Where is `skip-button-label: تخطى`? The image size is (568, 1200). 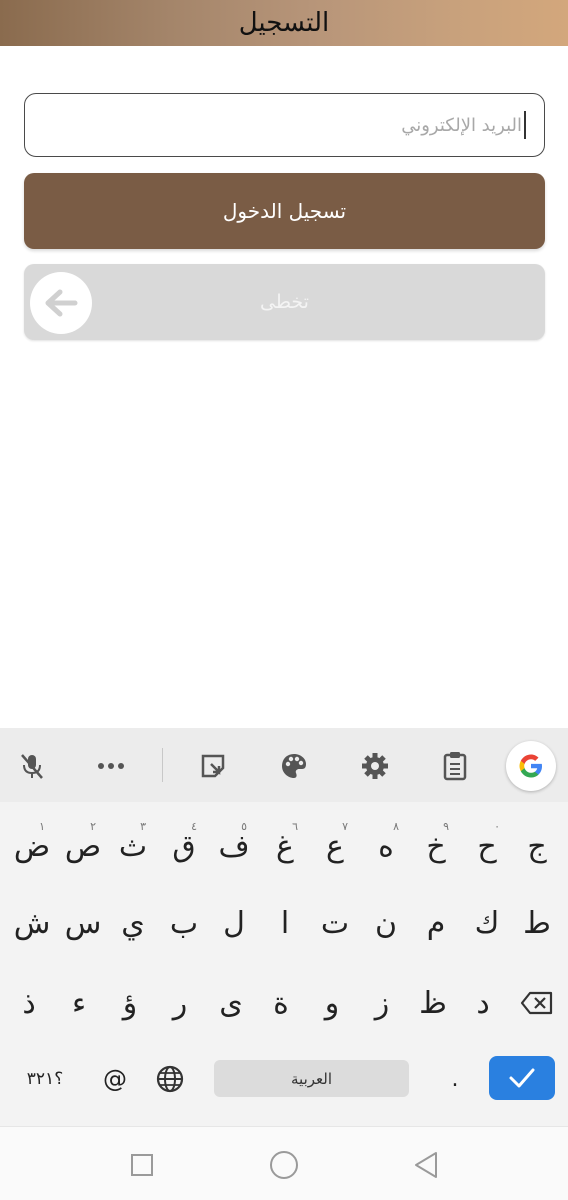
skip-button-label: تخطى is located at coordinates (284, 302).